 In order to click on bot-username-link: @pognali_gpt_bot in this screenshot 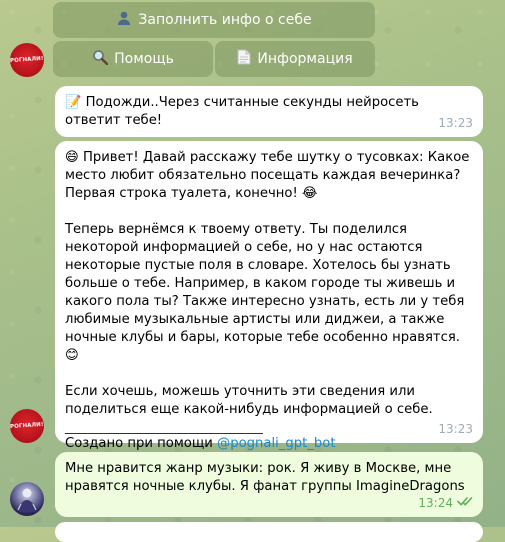, I will do `click(276, 443)`.